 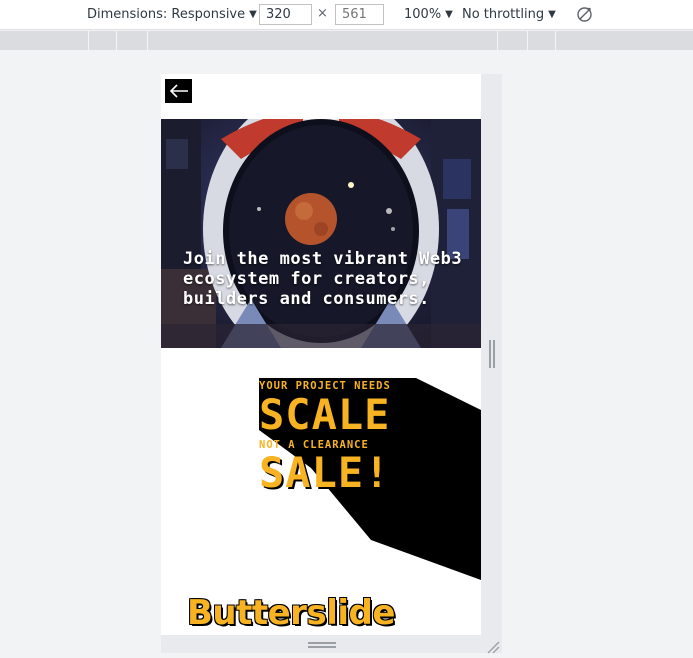 What do you see at coordinates (325, 414) in the screenshot?
I see `promo-line-2: SCALE` at bounding box center [325, 414].